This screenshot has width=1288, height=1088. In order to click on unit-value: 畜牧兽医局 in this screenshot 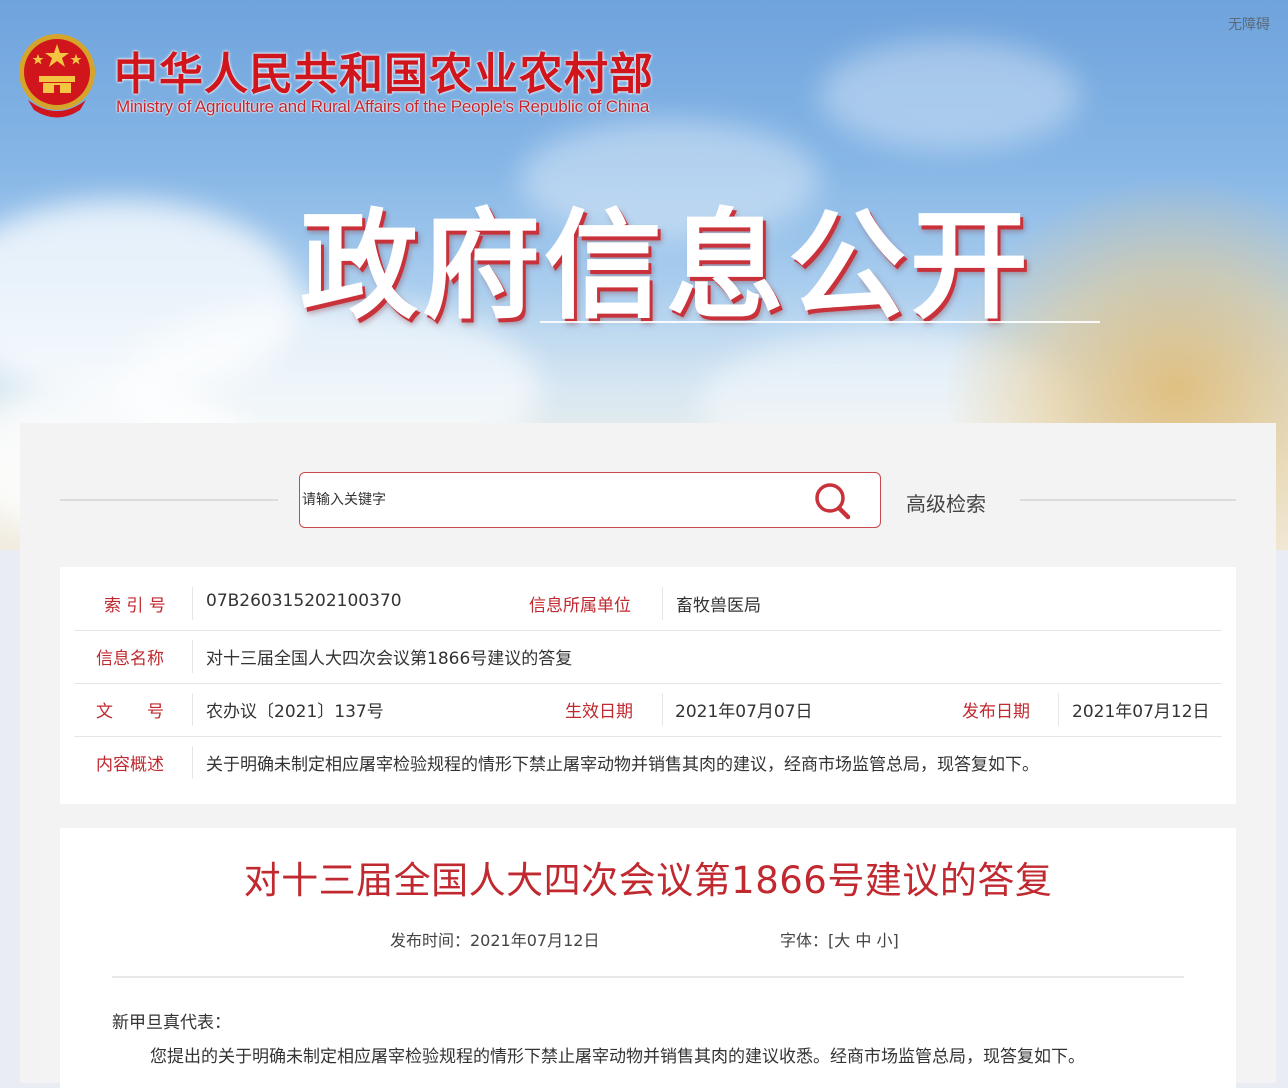, I will do `click(718, 606)`.